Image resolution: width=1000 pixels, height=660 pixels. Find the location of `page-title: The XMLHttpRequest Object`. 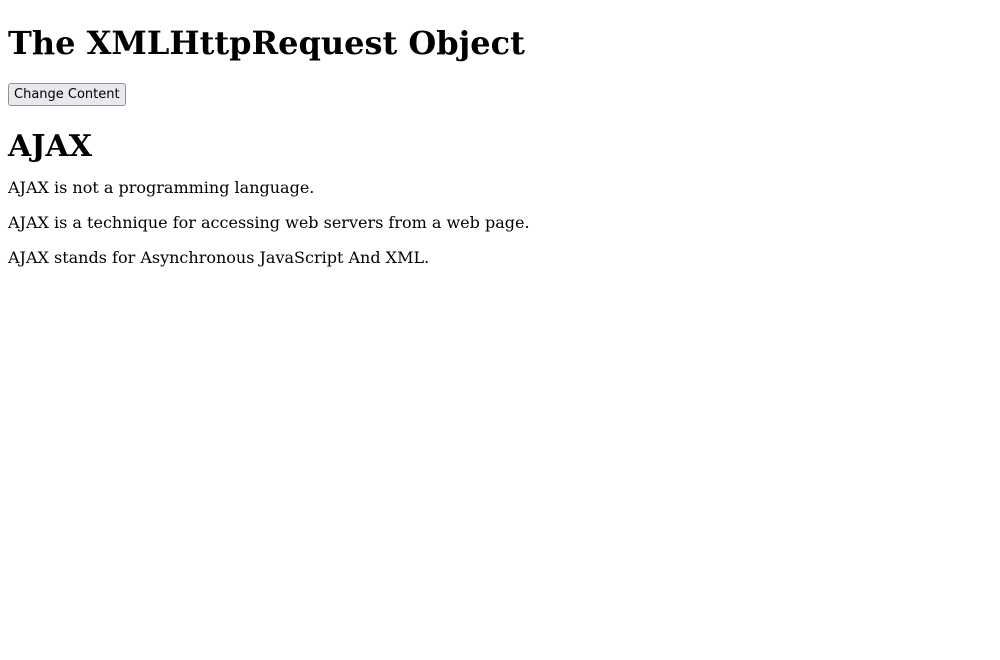

page-title: The XMLHttpRequest Object is located at coordinates (266, 43).